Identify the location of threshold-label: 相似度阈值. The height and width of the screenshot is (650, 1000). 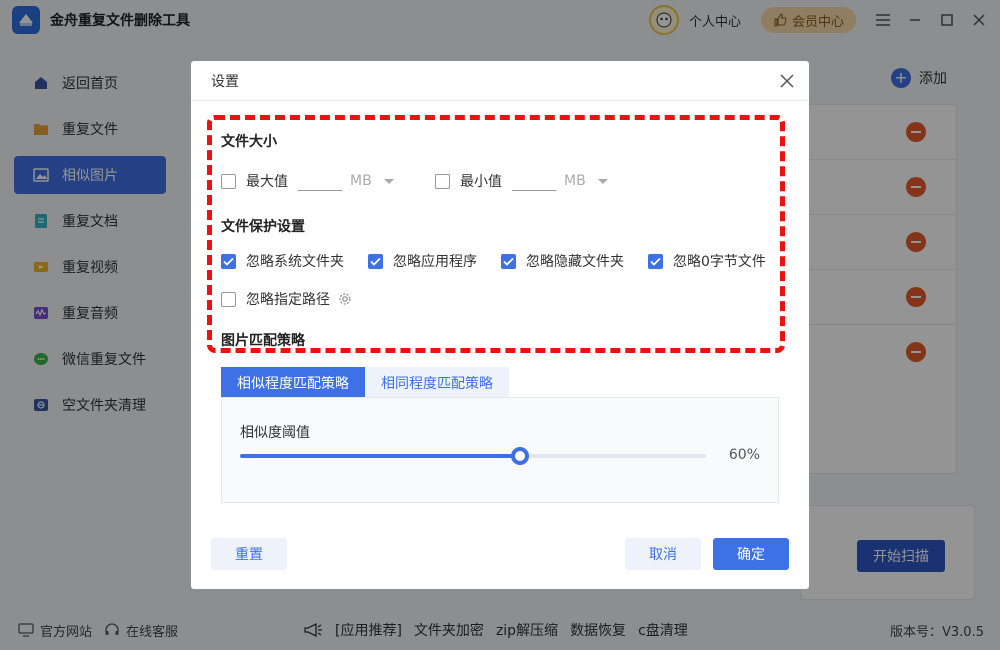
(275, 433).